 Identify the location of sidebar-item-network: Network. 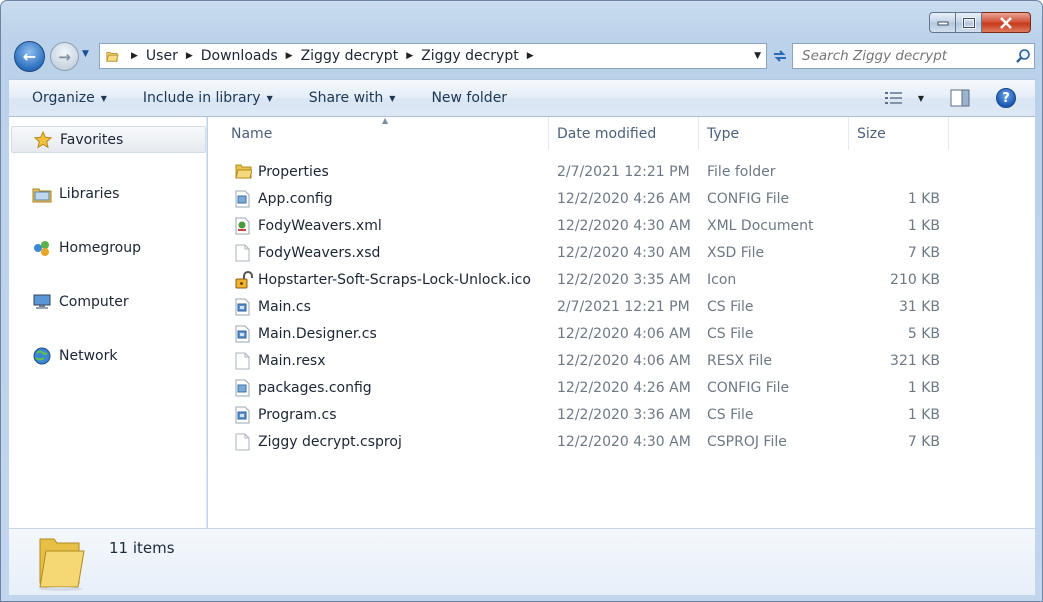
(108, 355).